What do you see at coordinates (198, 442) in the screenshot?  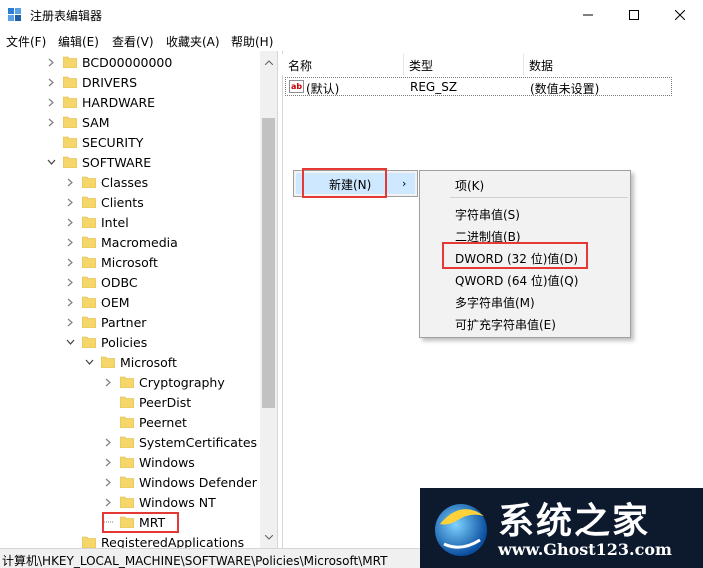 I see `tree-item-label: SystemCertificates` at bounding box center [198, 442].